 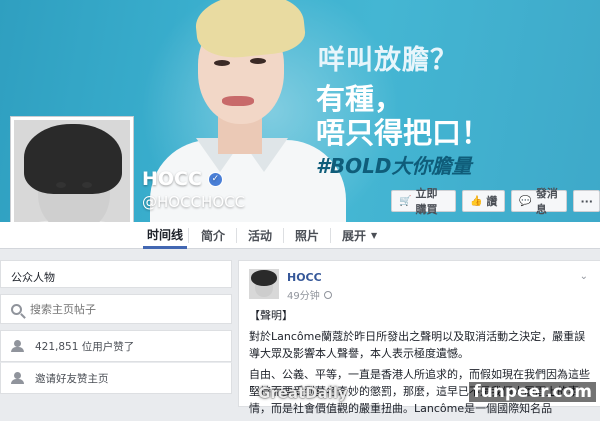 What do you see at coordinates (18, 346) in the screenshot?
I see `people-icon` at bounding box center [18, 346].